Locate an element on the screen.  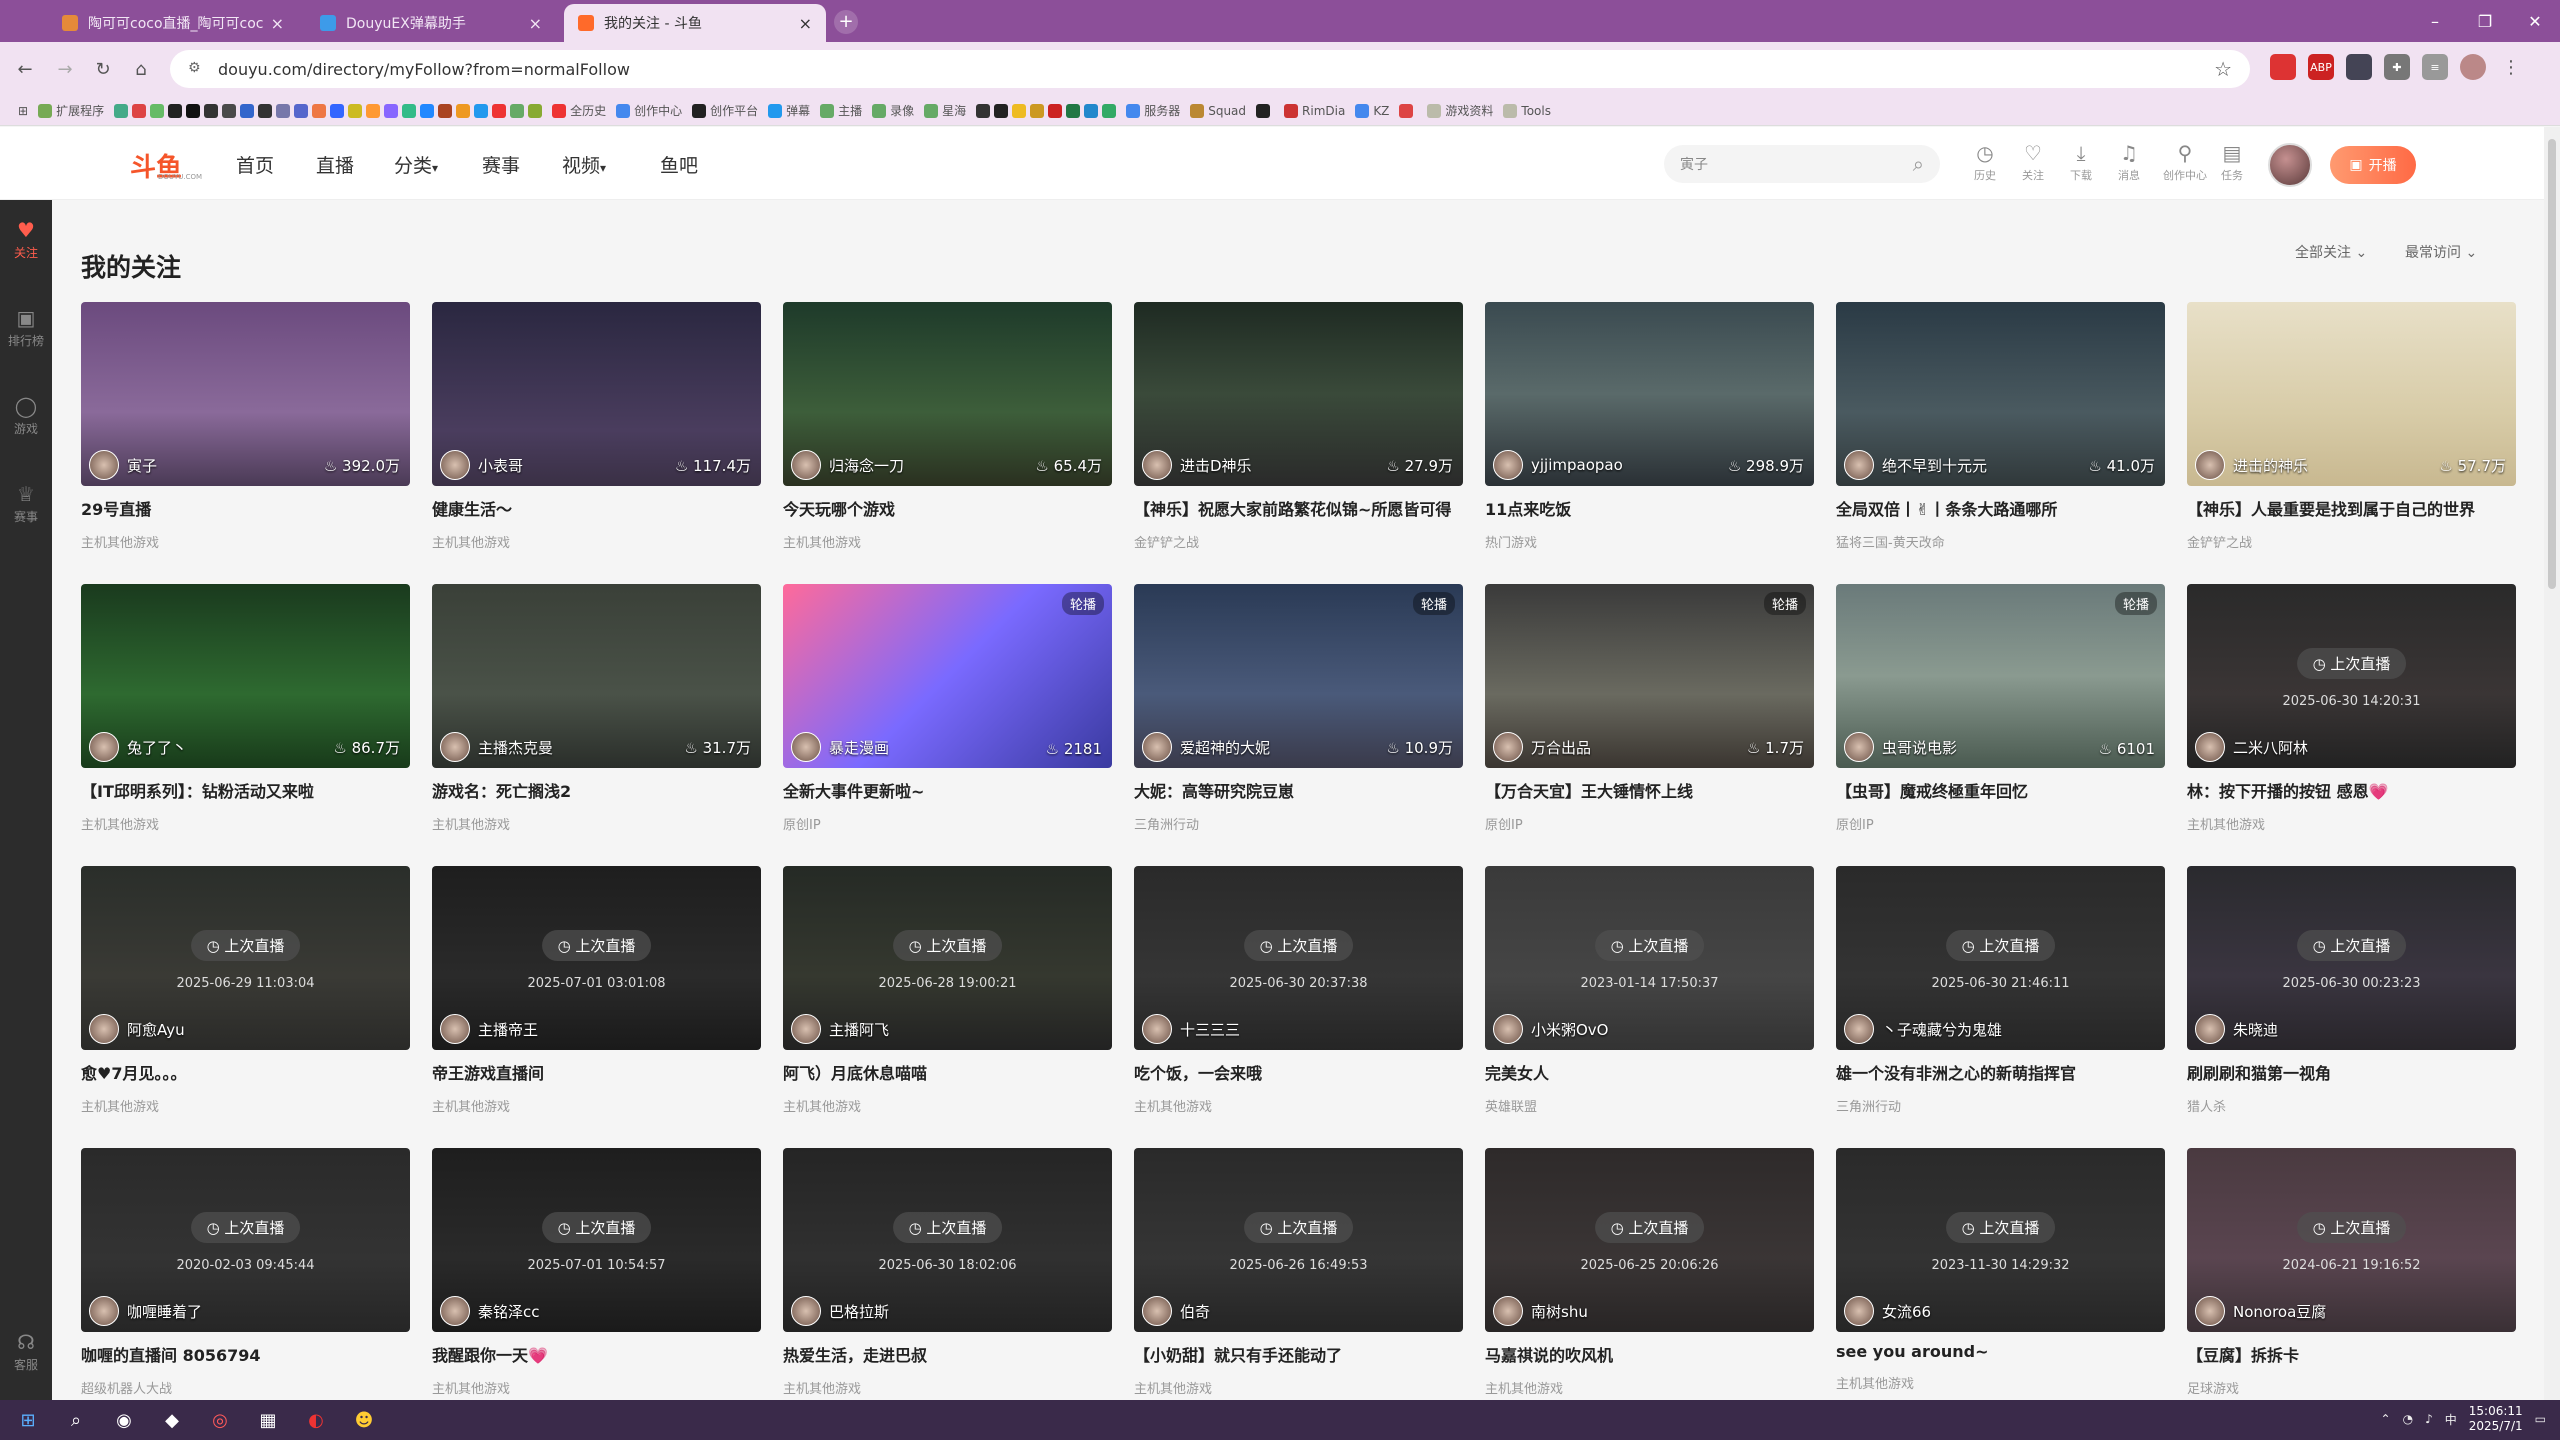
bookmark-folder: 游戏资料 is located at coordinates (1460, 110).